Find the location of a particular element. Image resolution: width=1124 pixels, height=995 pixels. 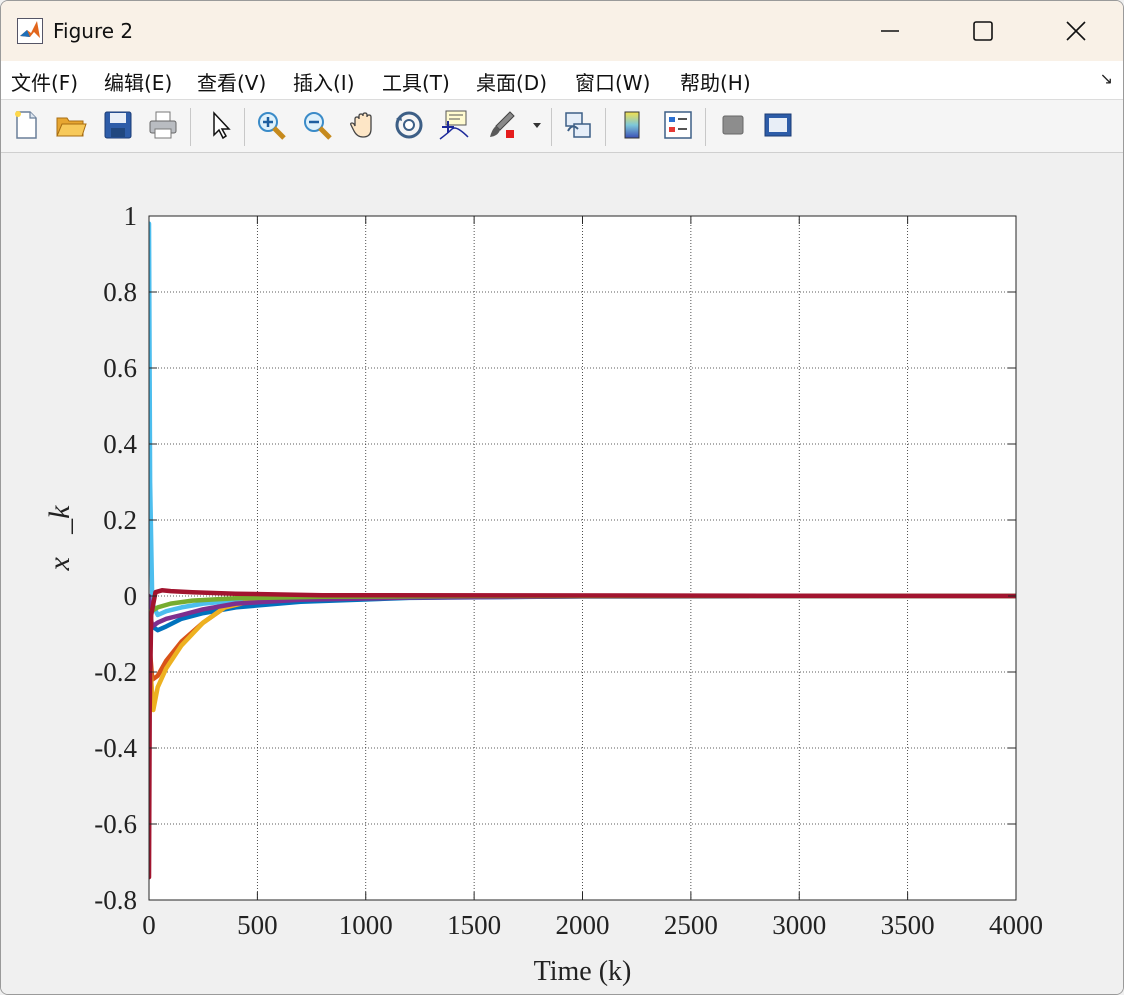

menu-window: 窗口(W) is located at coordinates (612, 81).